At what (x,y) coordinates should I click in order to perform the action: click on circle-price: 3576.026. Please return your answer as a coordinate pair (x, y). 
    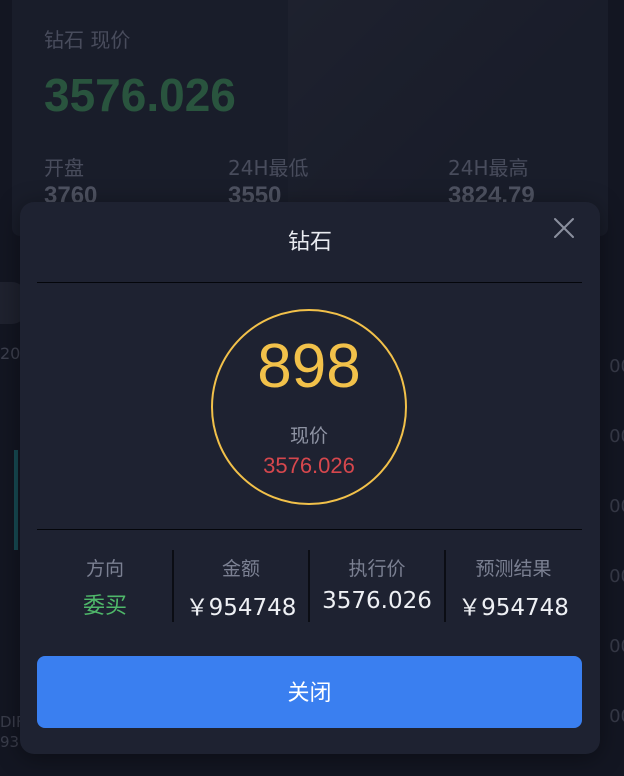
    Looking at the image, I should click on (309, 465).